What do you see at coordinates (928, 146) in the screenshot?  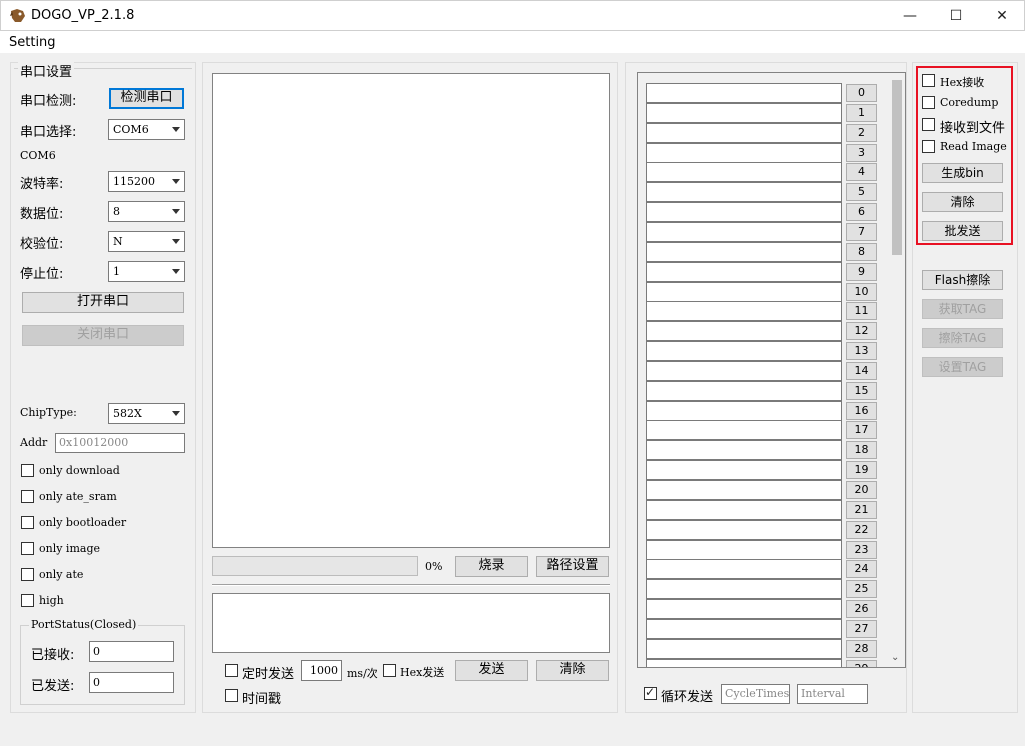 I see `read-image-checkbox` at bounding box center [928, 146].